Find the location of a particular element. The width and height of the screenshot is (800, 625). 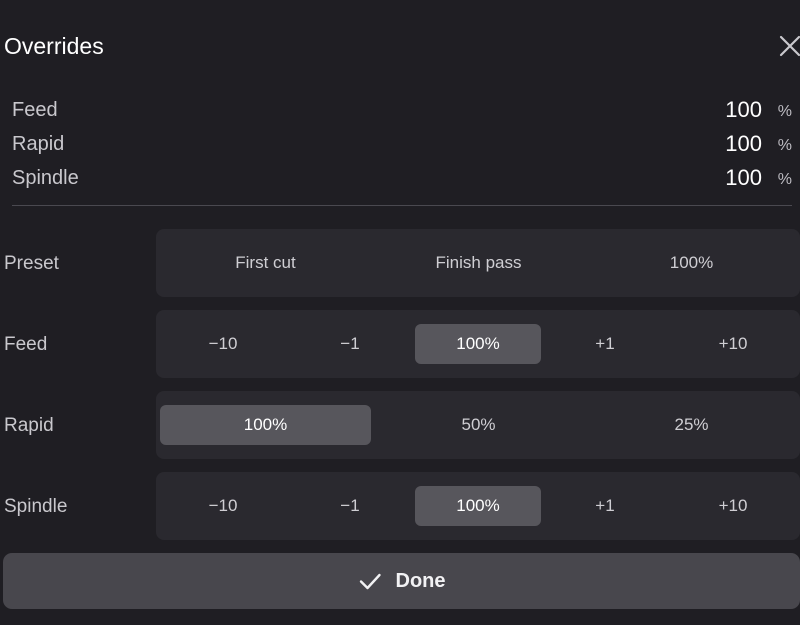

divider is located at coordinates (402, 205).